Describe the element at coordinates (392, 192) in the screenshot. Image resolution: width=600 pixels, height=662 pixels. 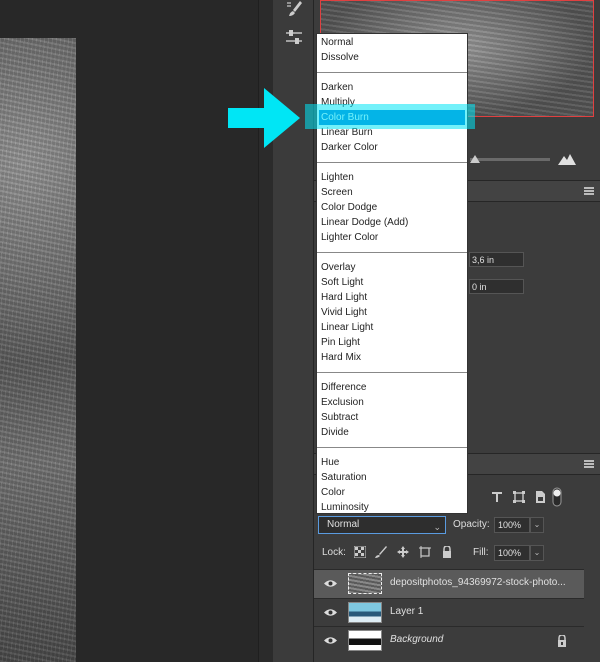
I see `blend-mode-option: Screen` at that location.